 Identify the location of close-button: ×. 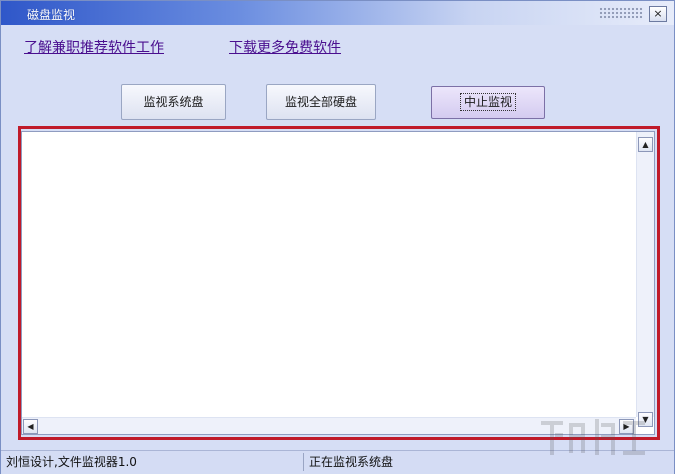
(658, 14).